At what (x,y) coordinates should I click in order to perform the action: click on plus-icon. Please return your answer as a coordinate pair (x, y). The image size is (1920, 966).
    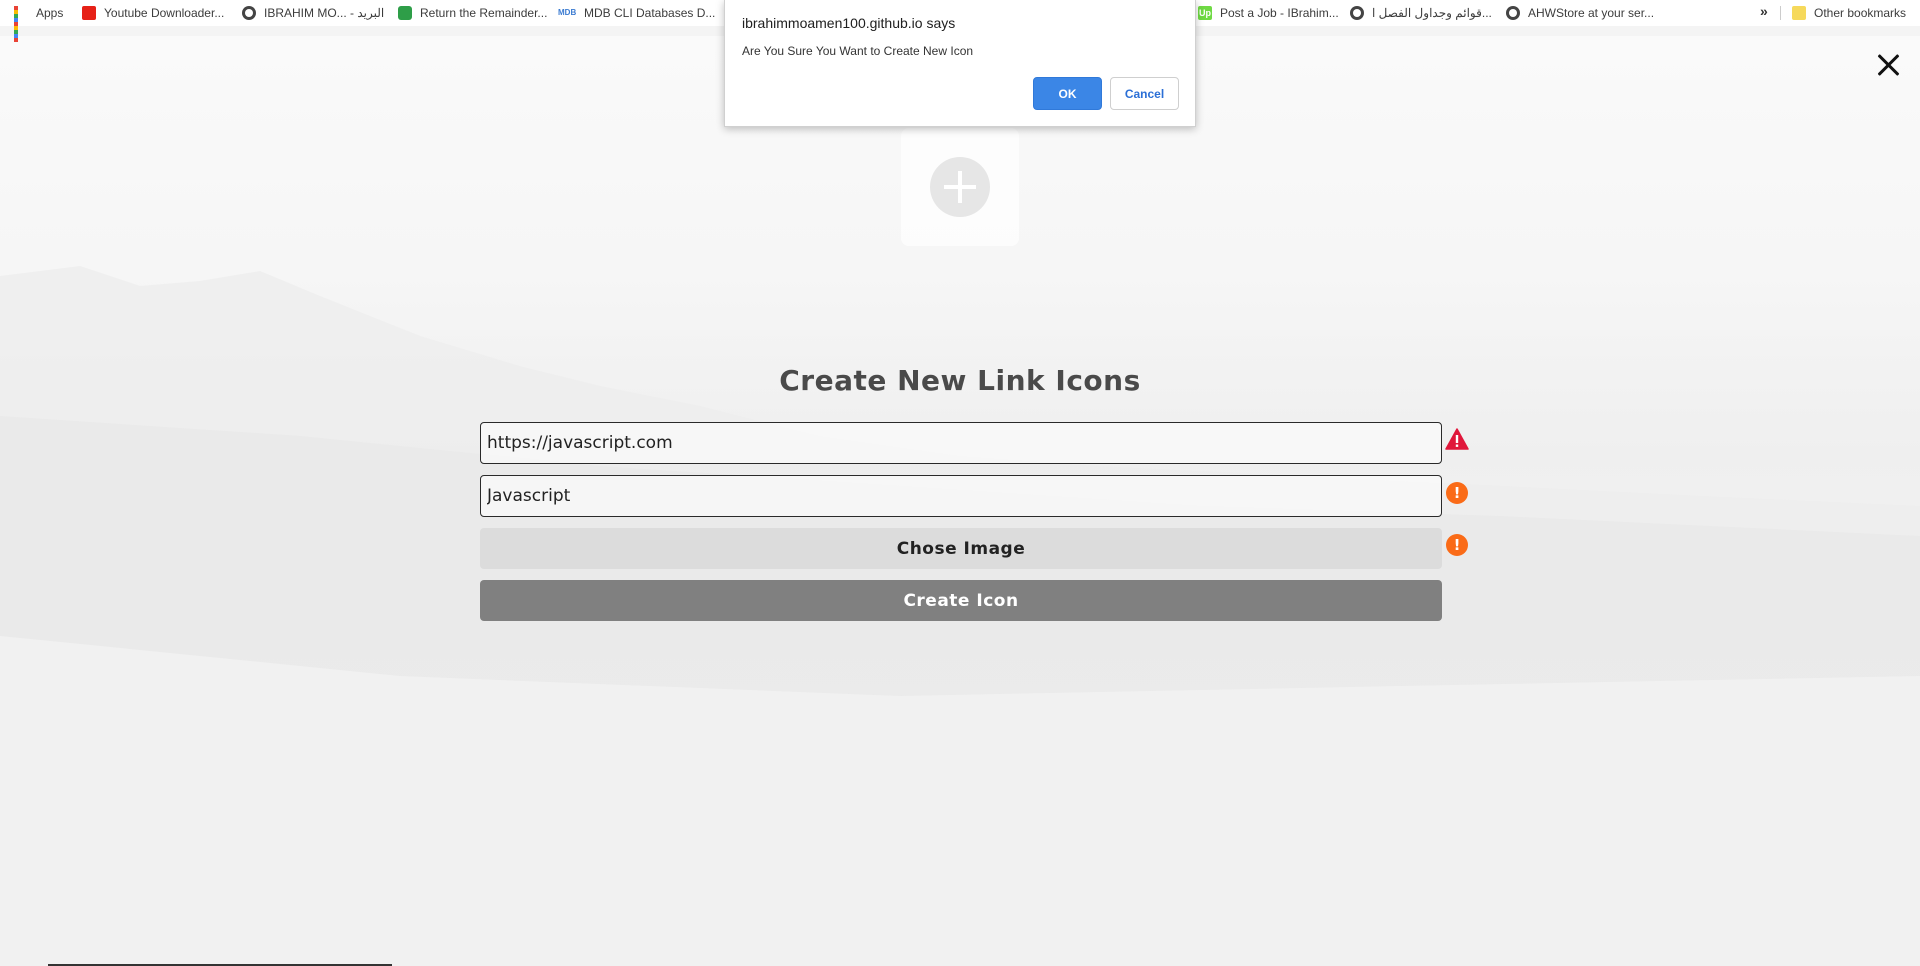
    Looking at the image, I should click on (960, 187).